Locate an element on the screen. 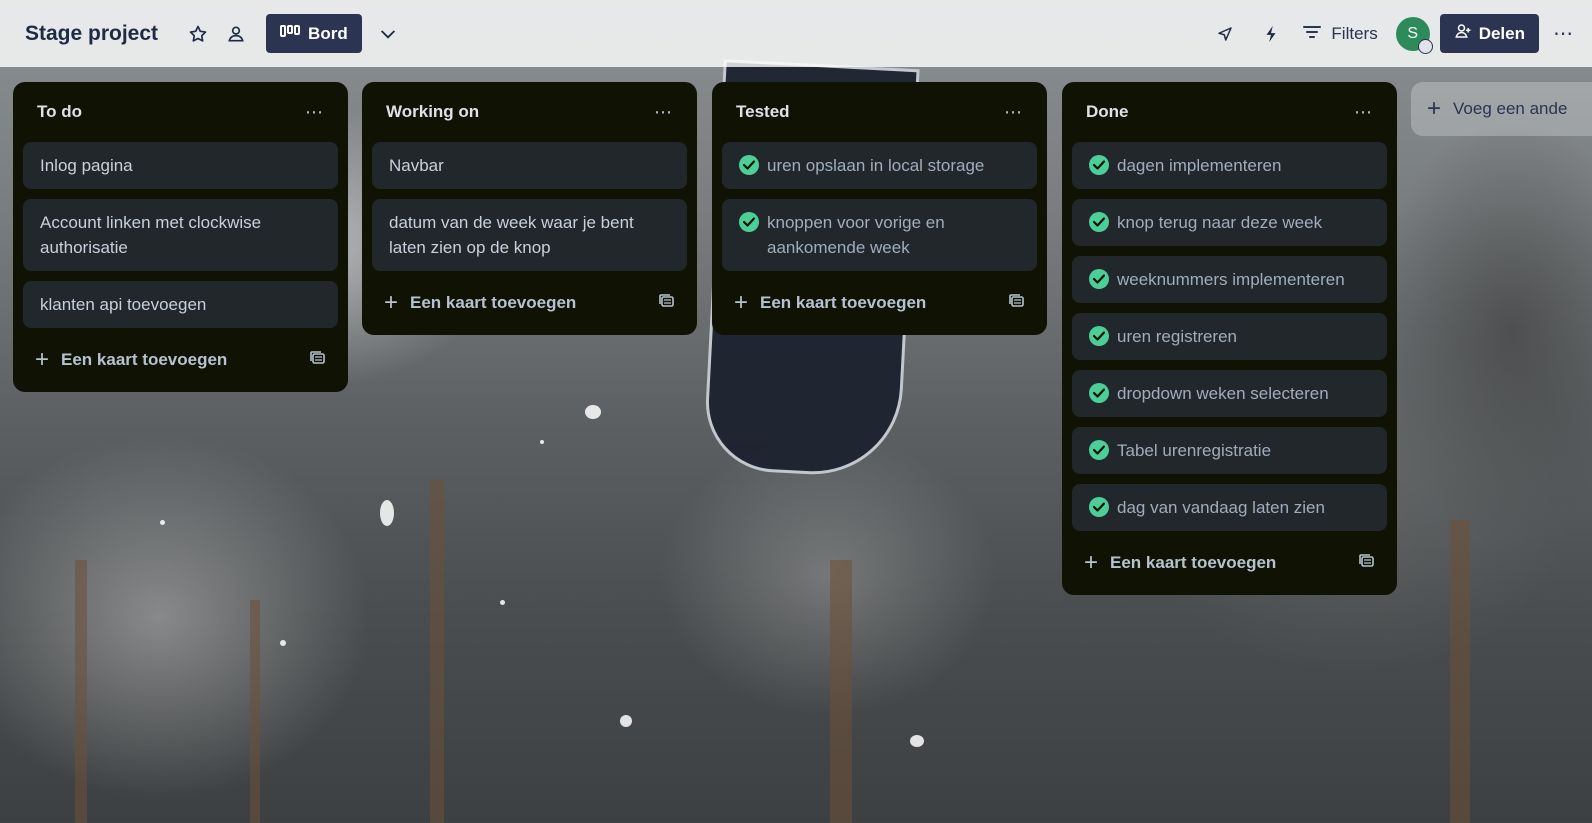 The height and width of the screenshot is (823, 1592). more-menu-icon: ⋯ is located at coordinates (1563, 33).